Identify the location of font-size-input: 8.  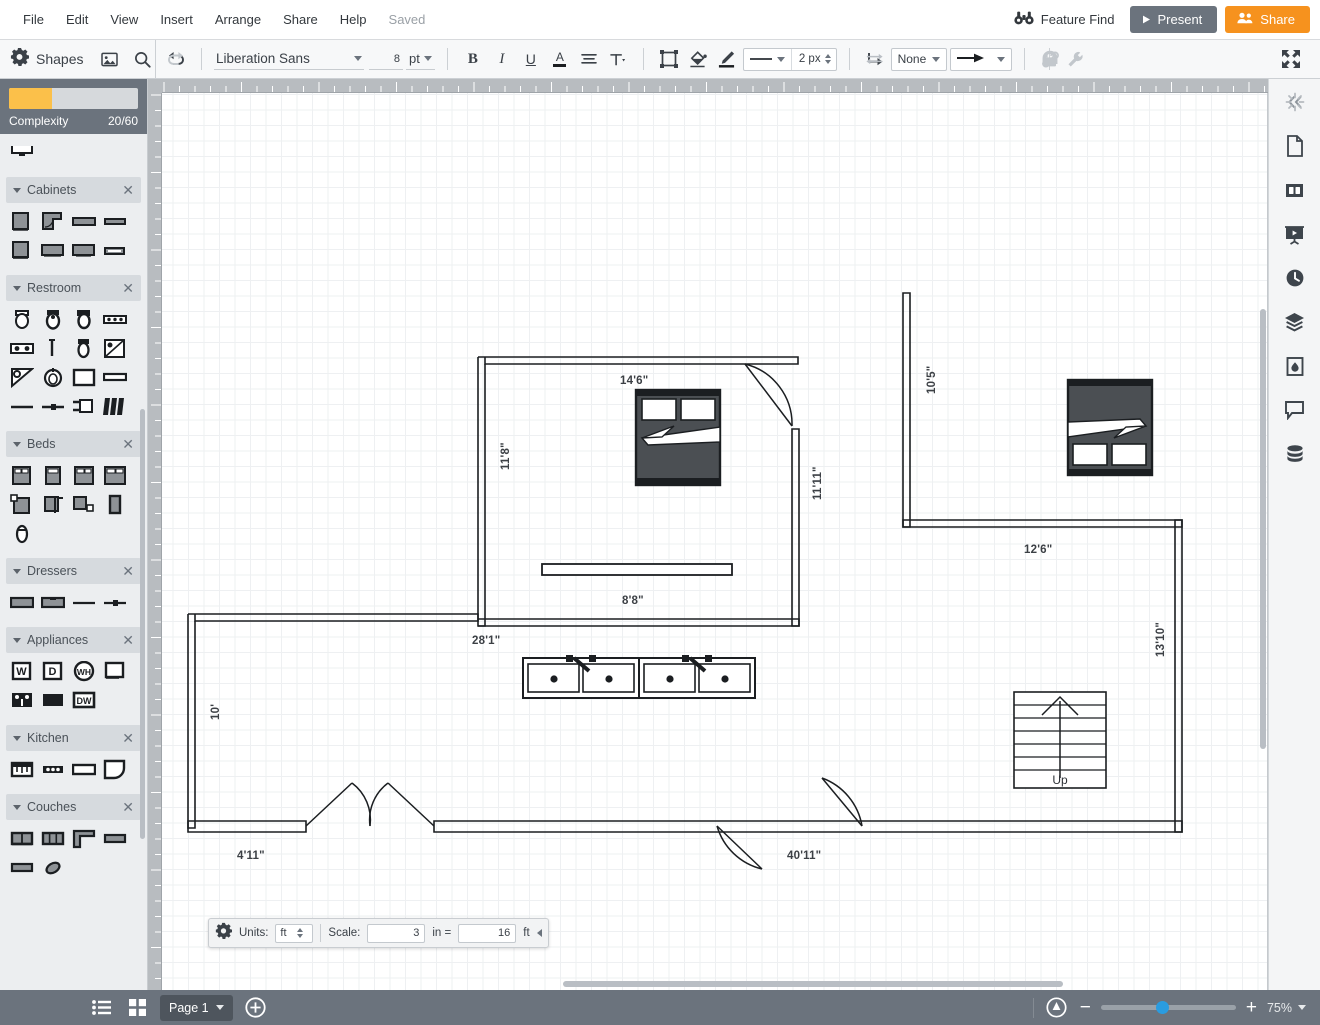
(386, 59).